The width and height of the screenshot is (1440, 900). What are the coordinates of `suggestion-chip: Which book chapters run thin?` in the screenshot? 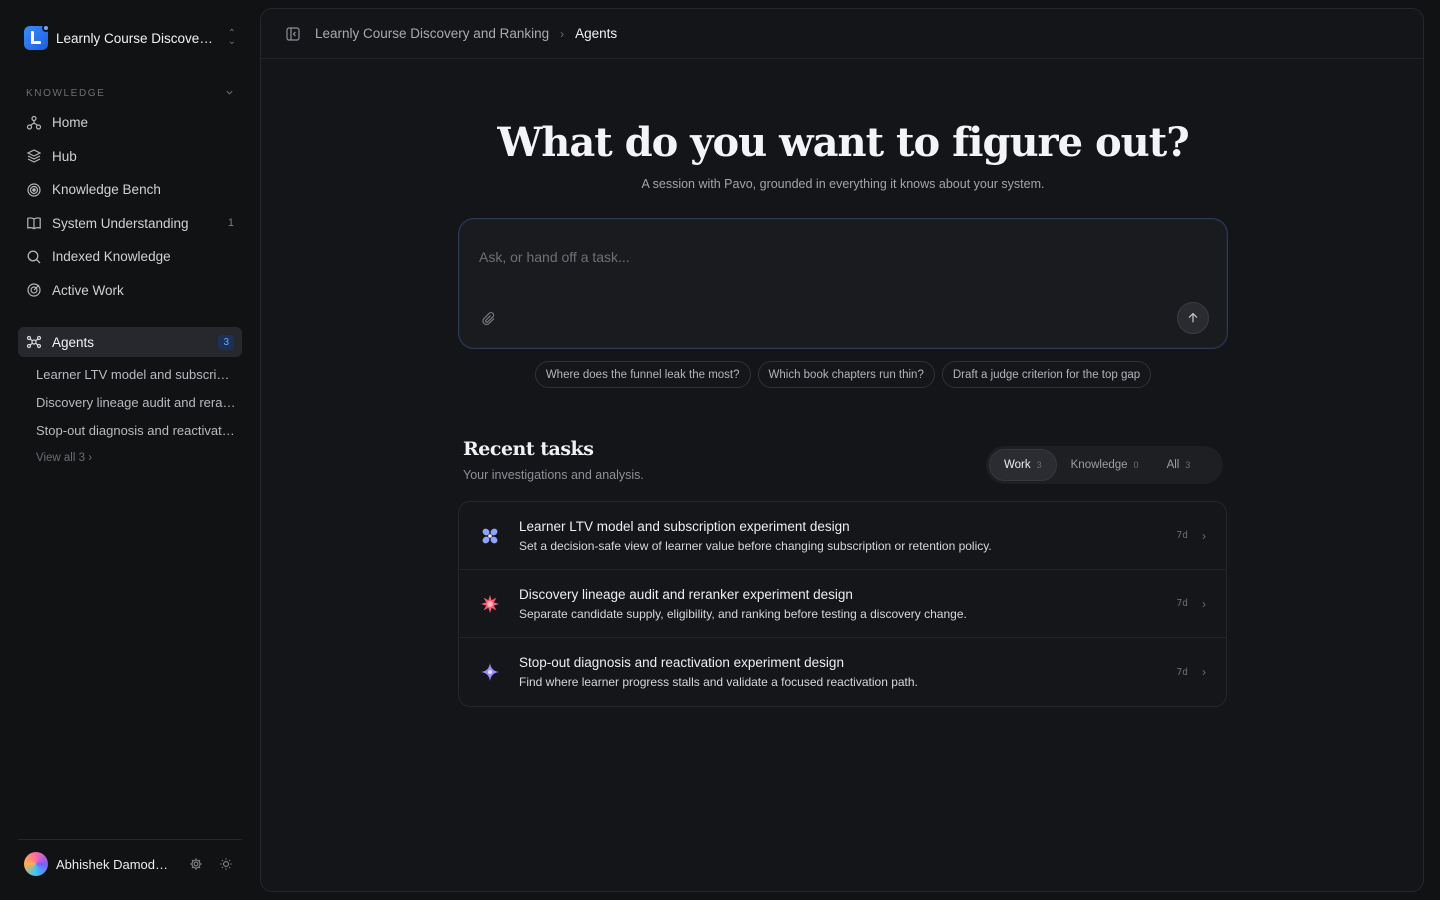 It's located at (846, 374).